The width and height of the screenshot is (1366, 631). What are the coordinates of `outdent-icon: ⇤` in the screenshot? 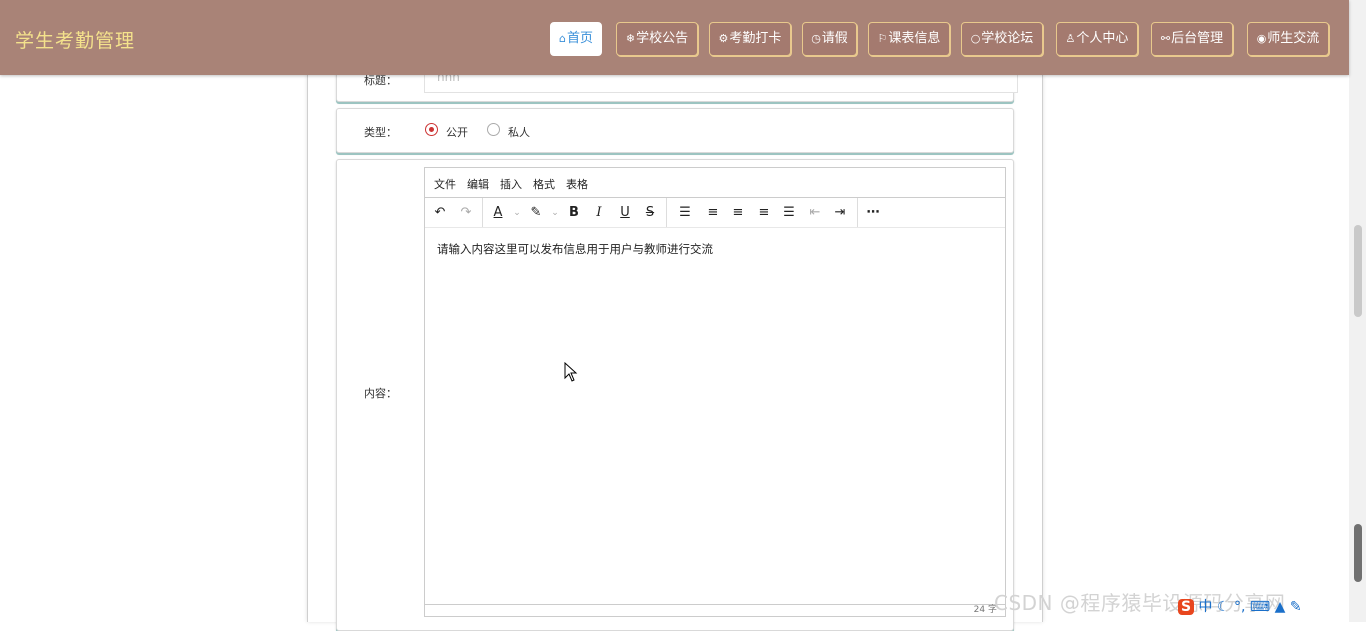 It's located at (815, 213).